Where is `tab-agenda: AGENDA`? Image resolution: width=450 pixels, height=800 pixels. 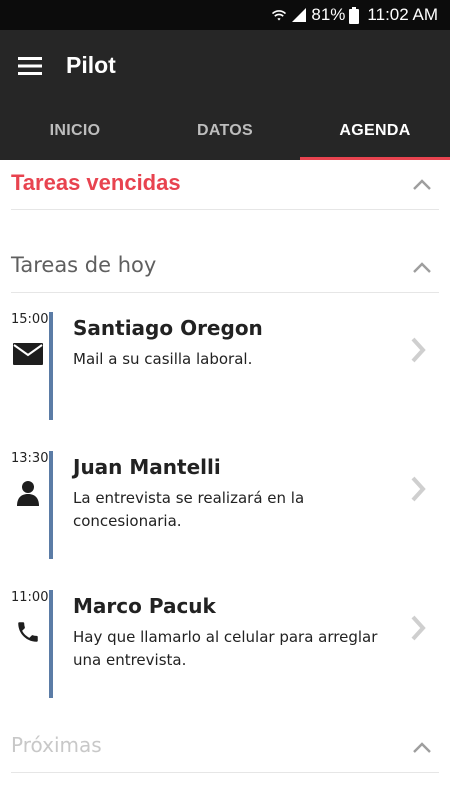 tab-agenda: AGENDA is located at coordinates (375, 131).